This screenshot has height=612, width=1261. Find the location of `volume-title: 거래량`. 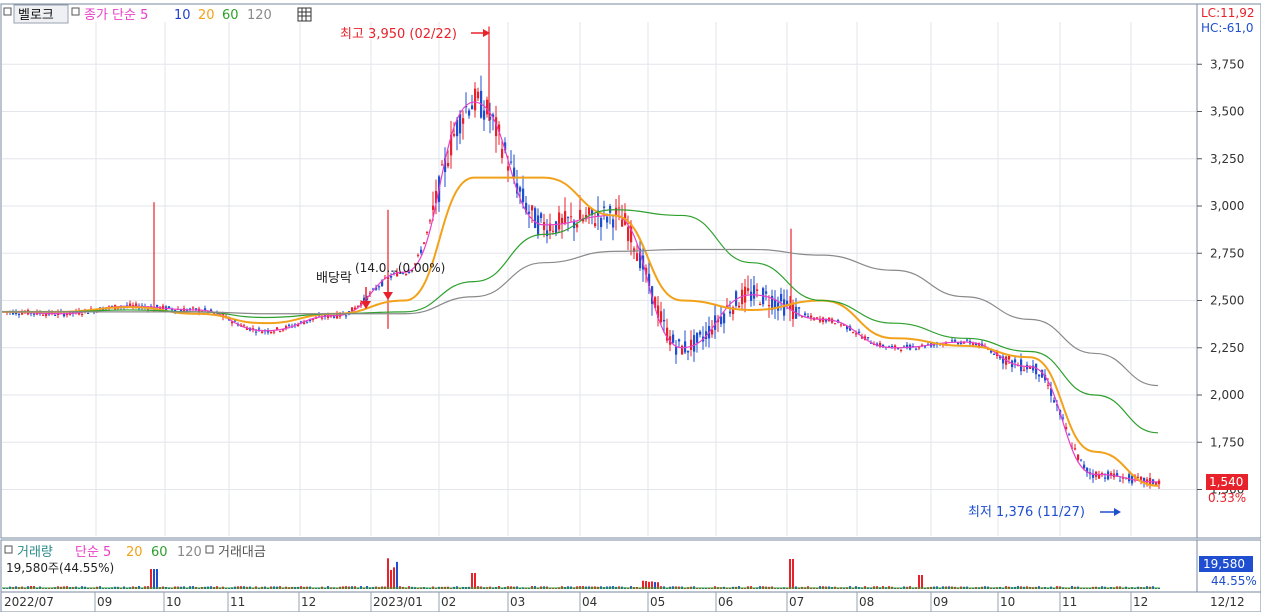

volume-title: 거래량 is located at coordinates (35, 552).